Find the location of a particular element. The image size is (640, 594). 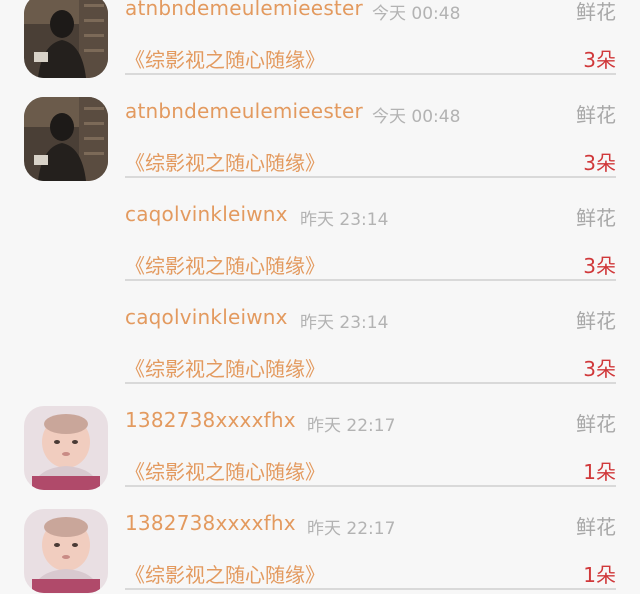

list-item: 1382738xxxxfhx 昨天 22:17 鲜花 《综影视之随心随缘》 1朵 is located at coordinates (320, 551).